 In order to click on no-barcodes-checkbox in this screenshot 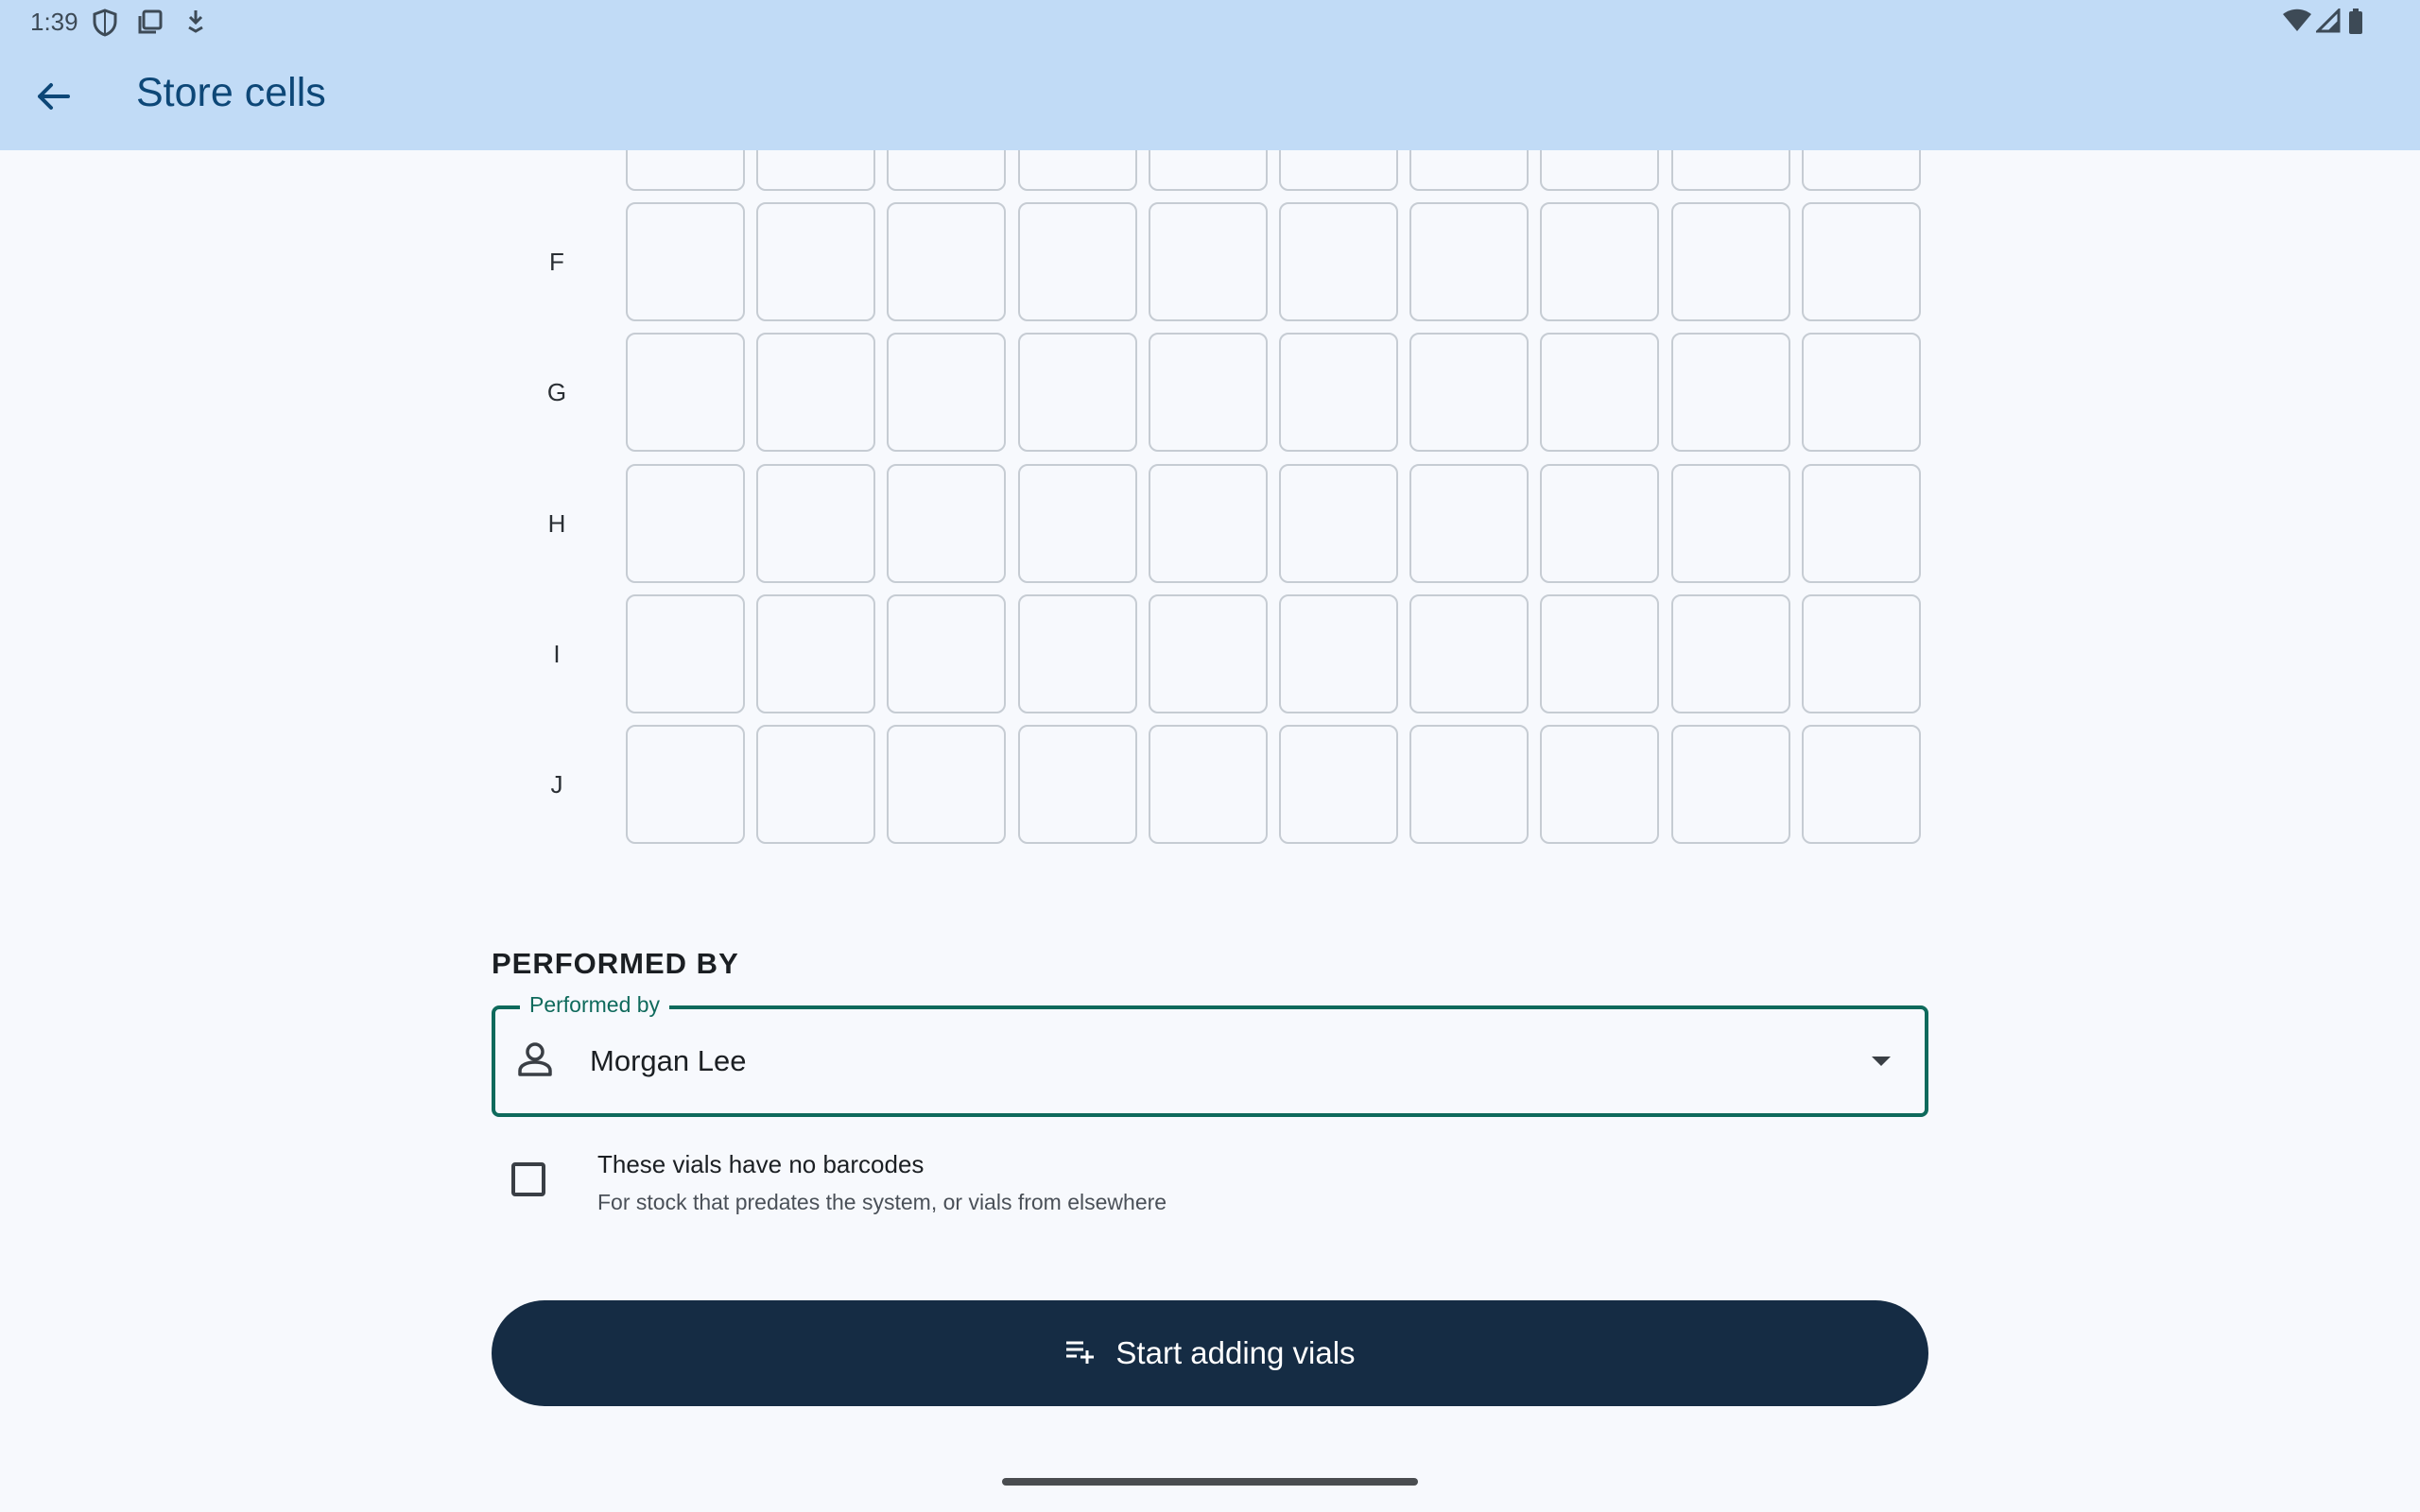, I will do `click(528, 1179)`.